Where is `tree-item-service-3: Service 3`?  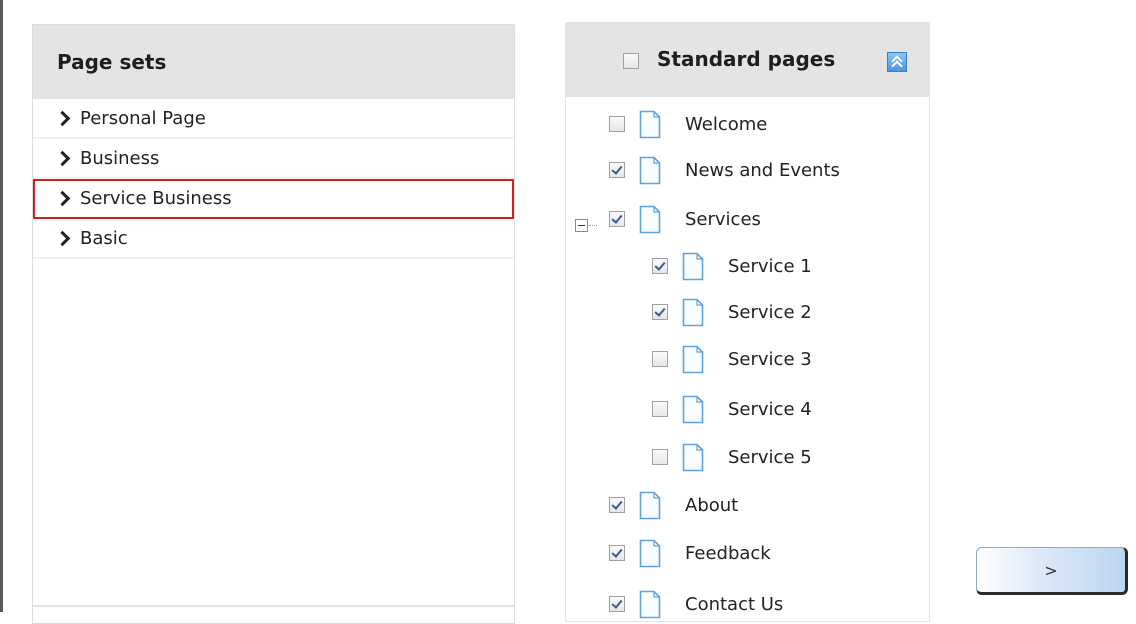 tree-item-service-3: Service 3 is located at coordinates (732, 359).